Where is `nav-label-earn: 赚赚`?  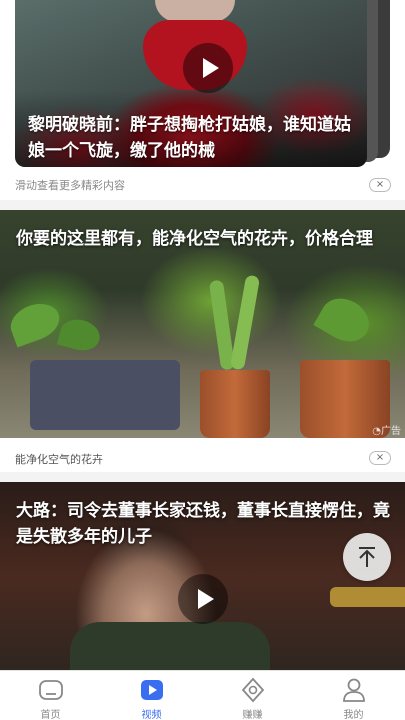
nav-label-earn: 赚赚 is located at coordinates (252, 715).